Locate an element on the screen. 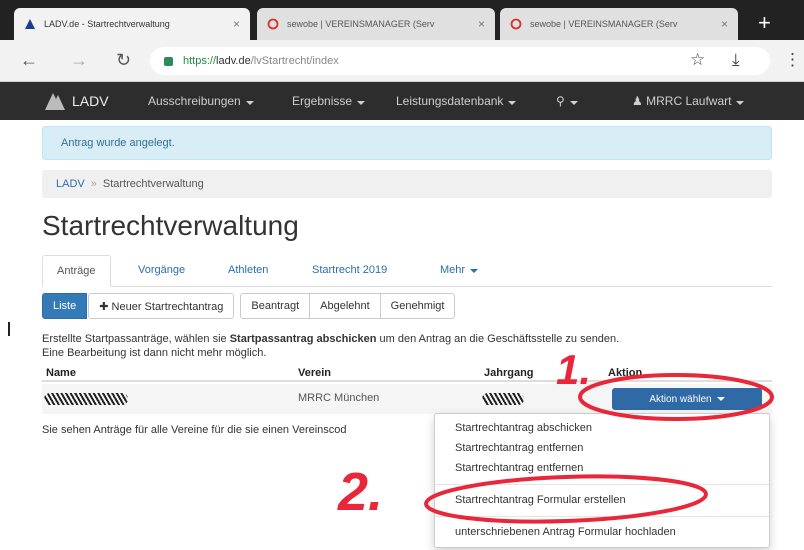 This screenshot has height=550, width=804. breadcrumb-home-link: LADV is located at coordinates (70, 184).